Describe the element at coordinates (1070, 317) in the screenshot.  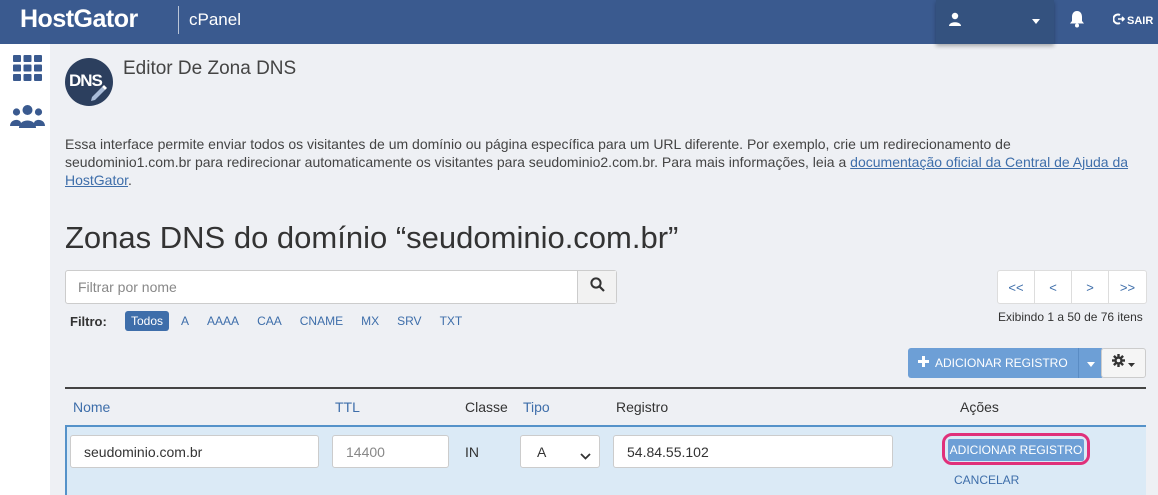
I see `items-count: Exibindo 1 a 50 de 76 itens` at that location.